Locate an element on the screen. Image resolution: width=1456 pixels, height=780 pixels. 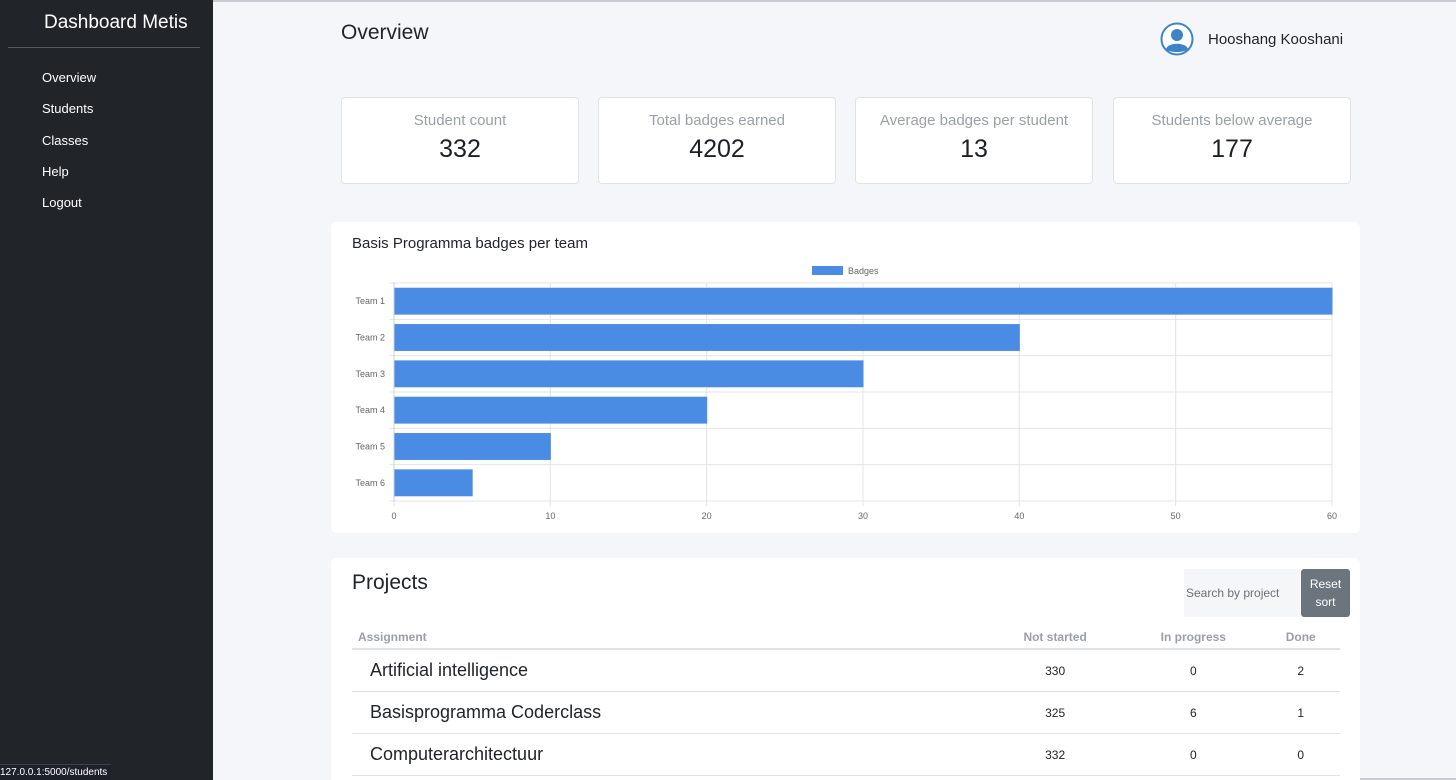
reset-sort-button: Reset sort is located at coordinates (1325, 593).